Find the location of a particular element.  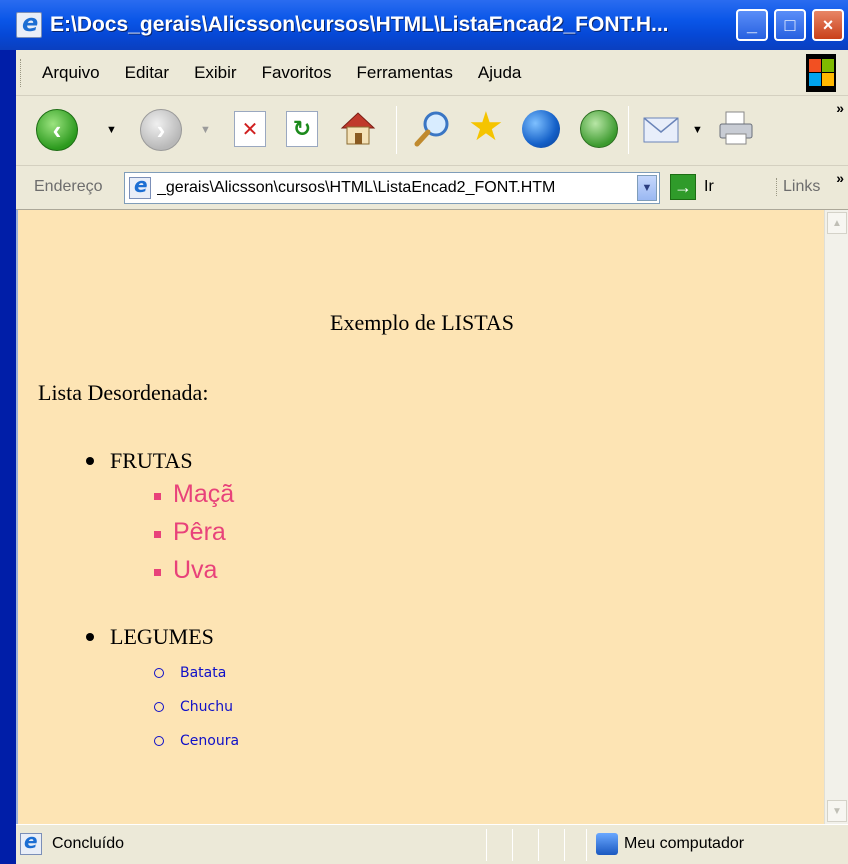

vegetable-label: Chuchu is located at coordinates (206, 707).